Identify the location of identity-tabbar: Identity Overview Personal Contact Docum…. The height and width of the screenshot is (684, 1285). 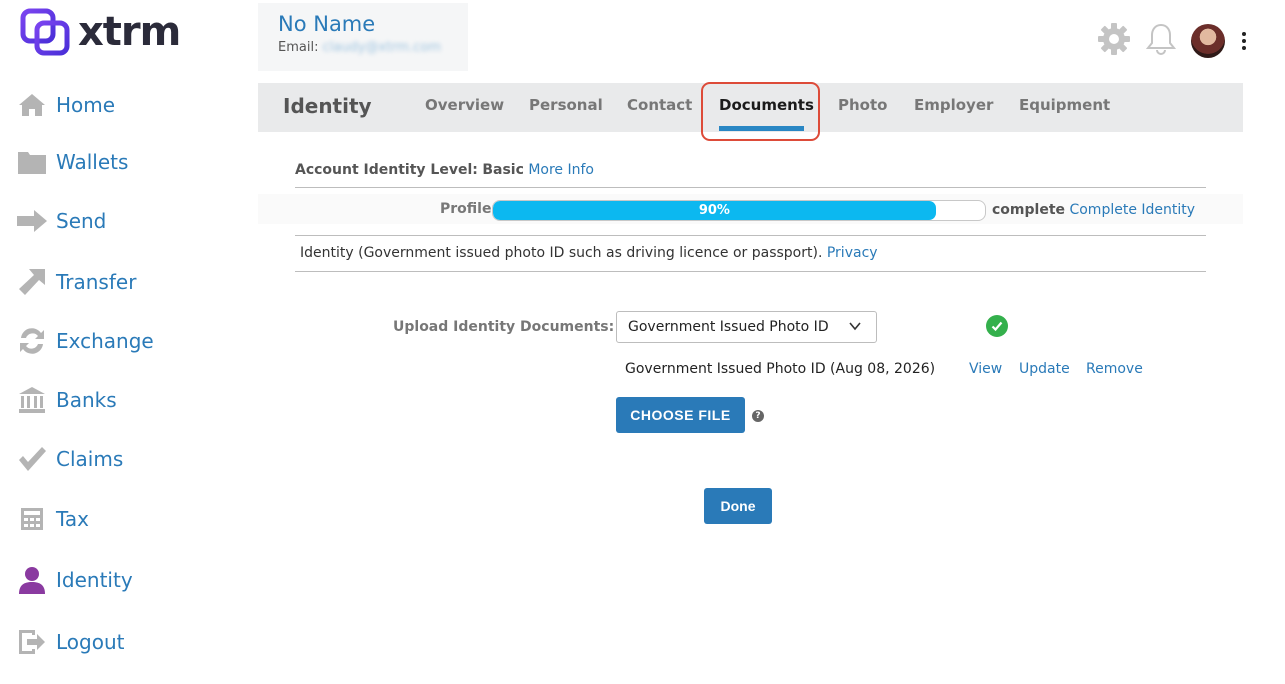
(750, 111).